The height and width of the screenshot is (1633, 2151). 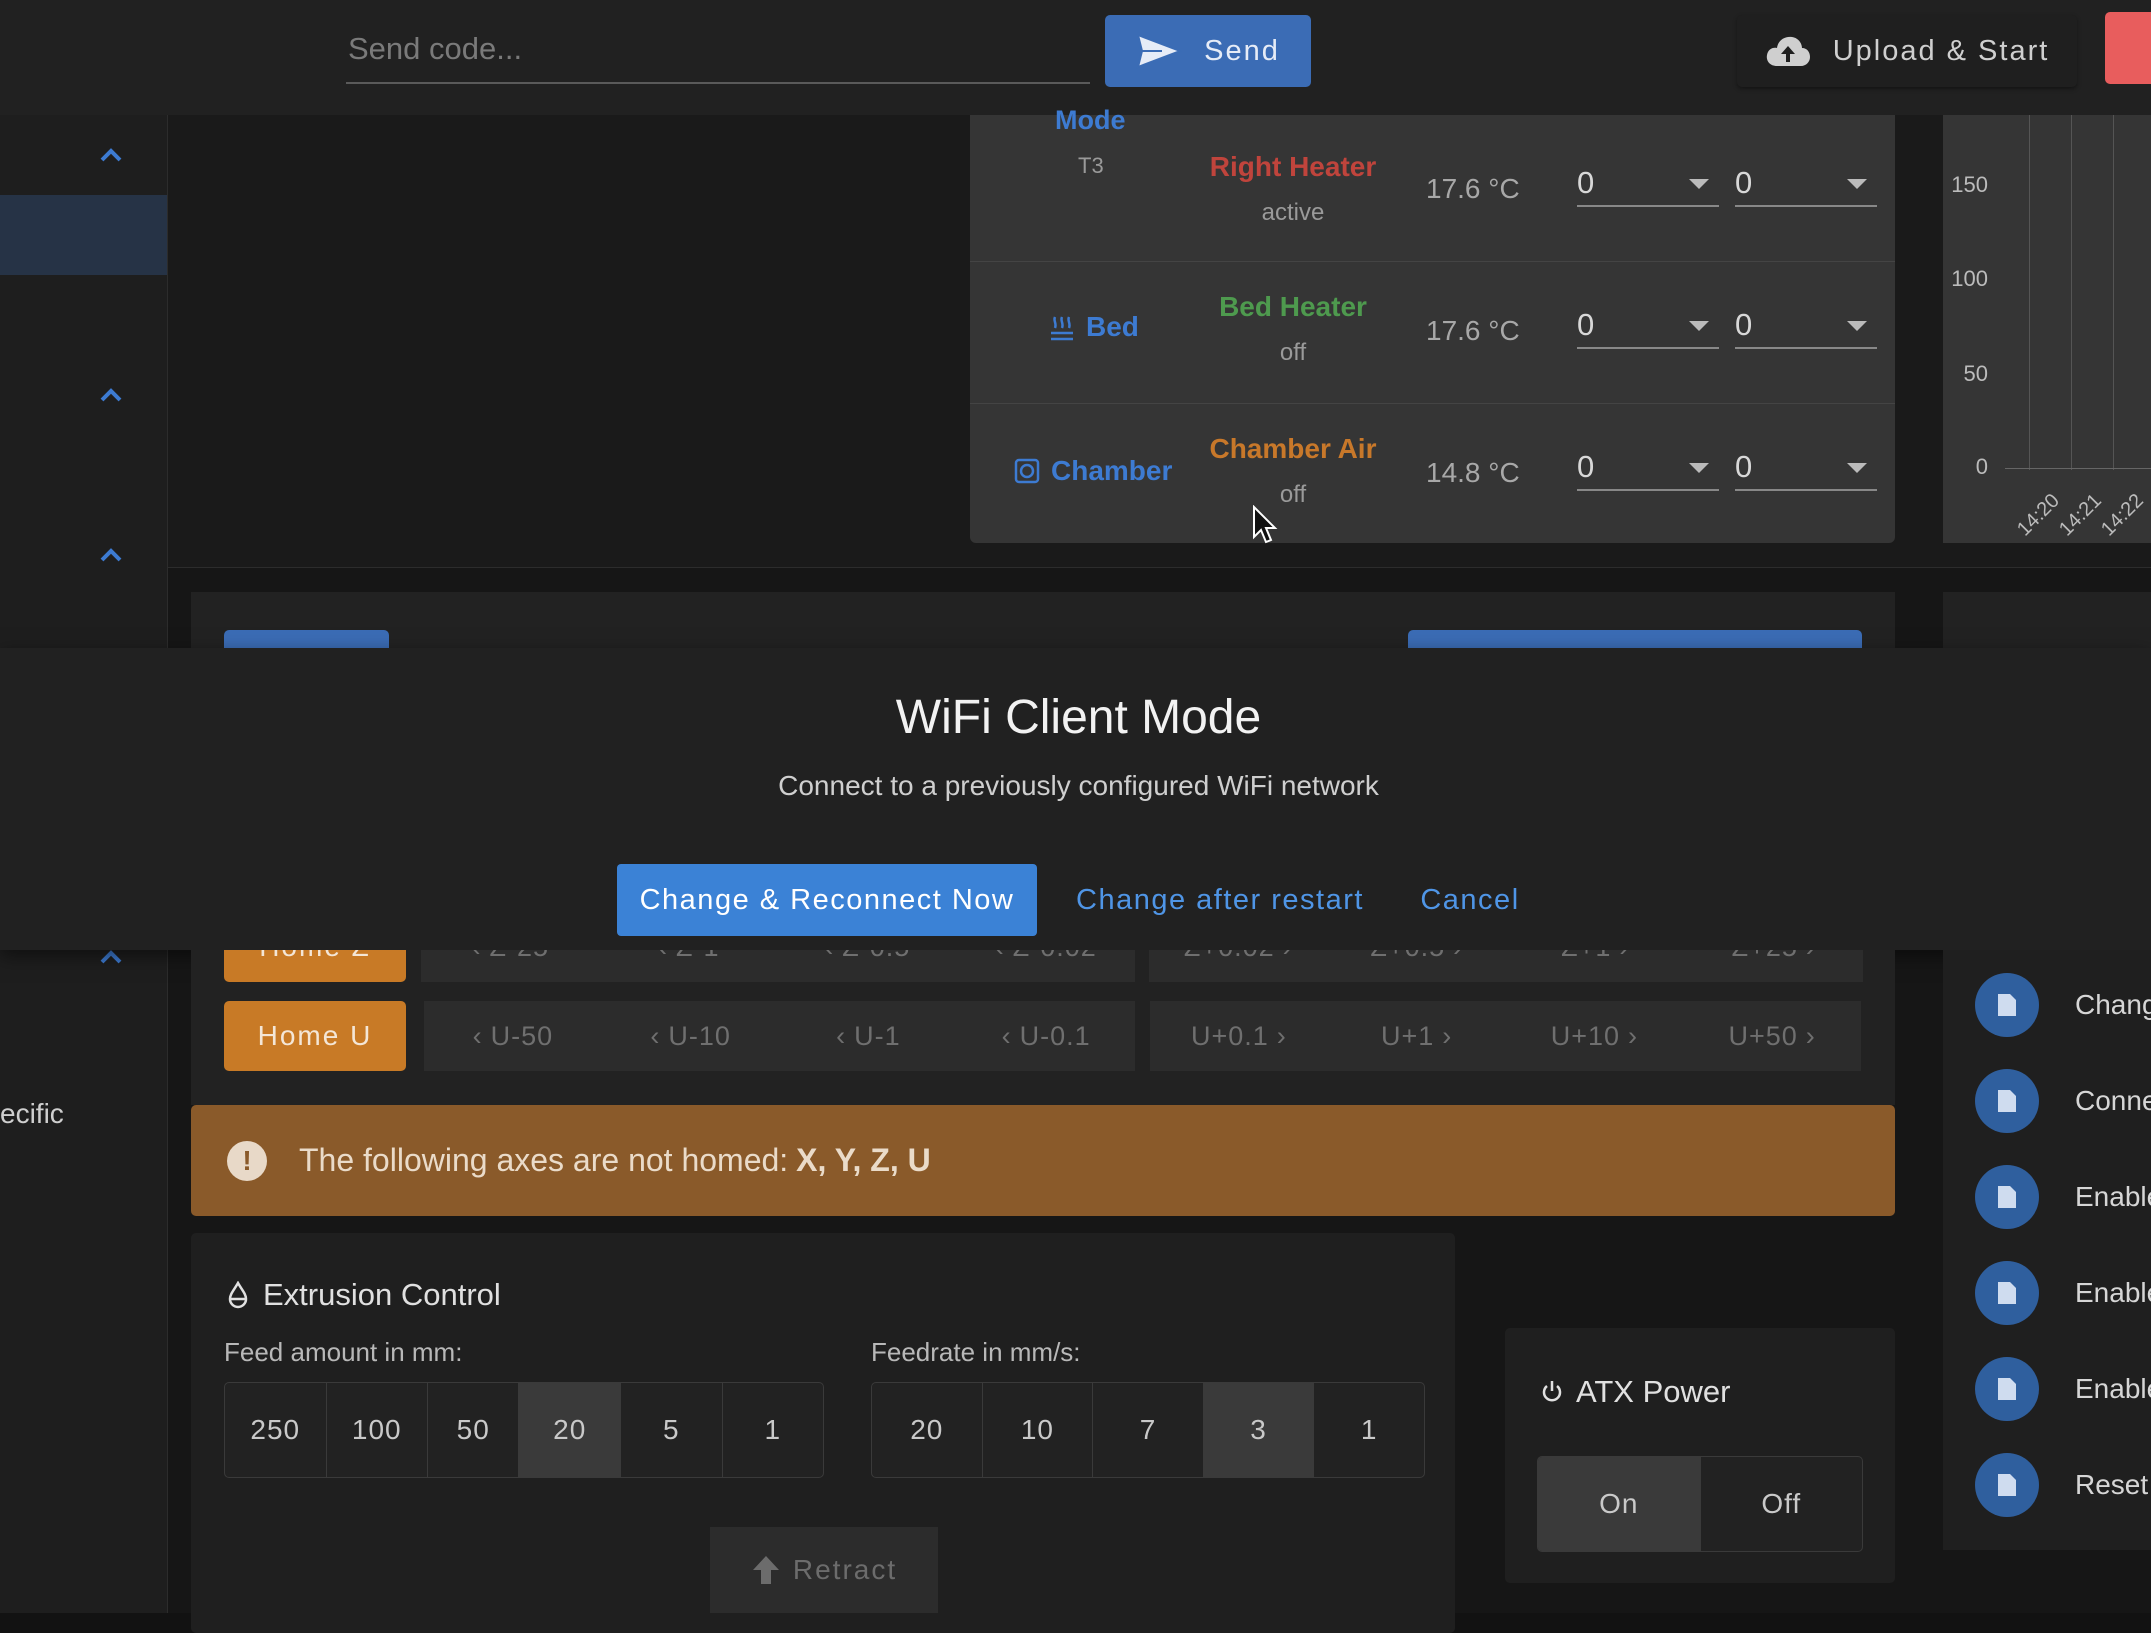 I want to click on jog-z-button: Z+0.02 ›, so click(x=1238, y=966).